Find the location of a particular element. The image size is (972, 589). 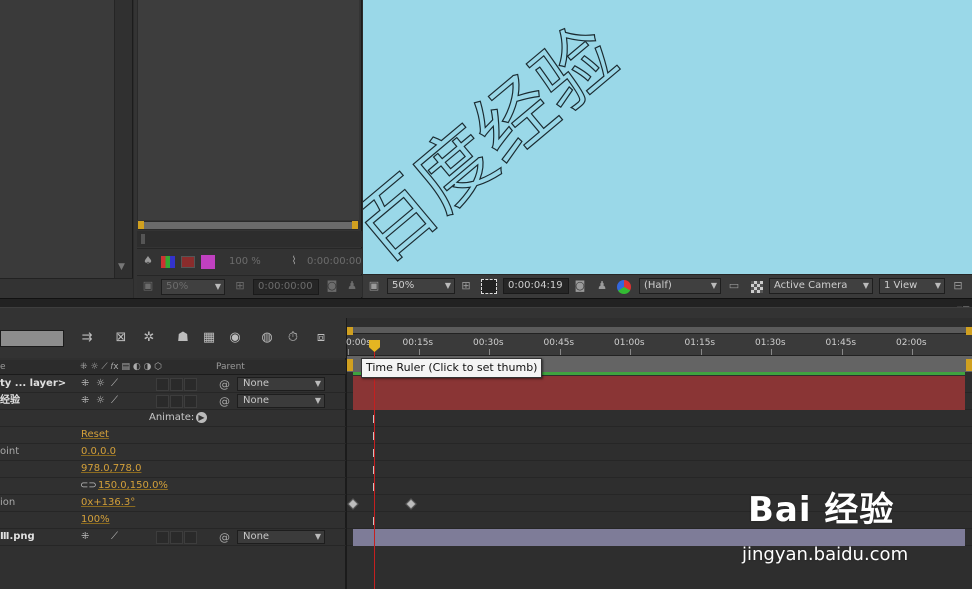

opacity-value: 100% is located at coordinates (95, 520).